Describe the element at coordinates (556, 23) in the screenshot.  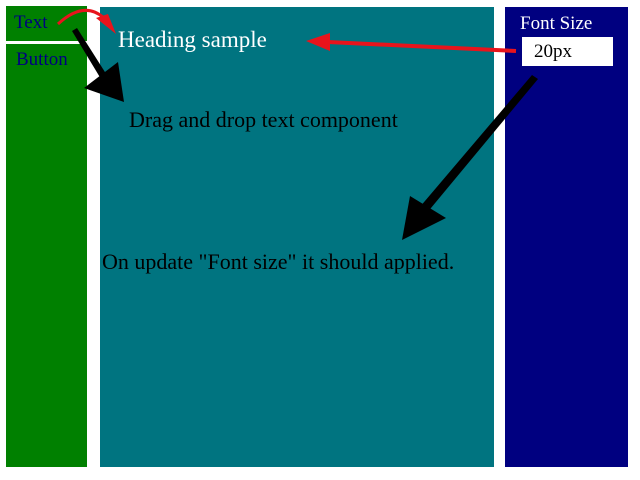
I see `font-size-label: Font Size` at that location.